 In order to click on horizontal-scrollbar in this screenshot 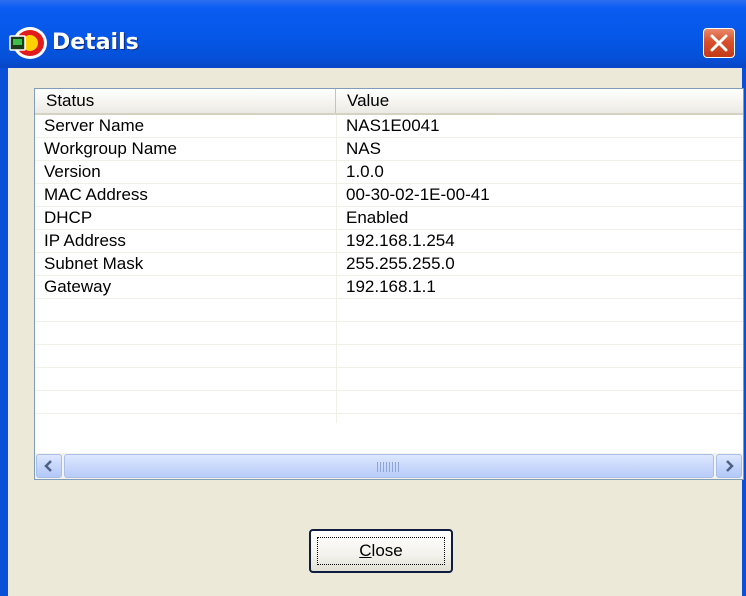, I will do `click(389, 466)`.